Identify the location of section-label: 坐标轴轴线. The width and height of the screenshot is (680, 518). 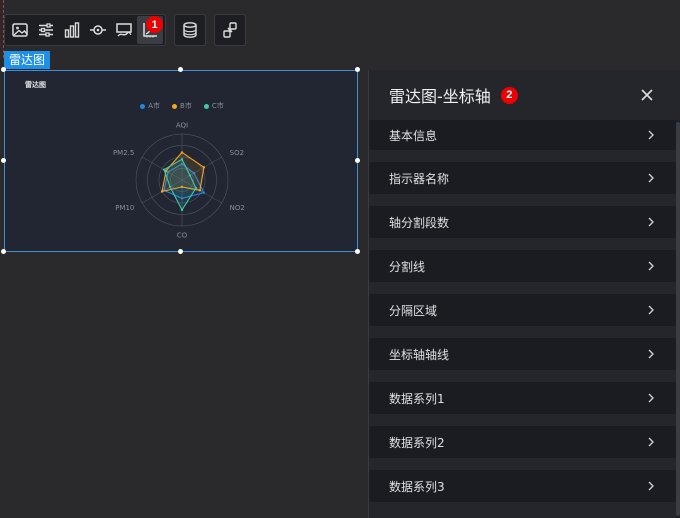
(419, 354).